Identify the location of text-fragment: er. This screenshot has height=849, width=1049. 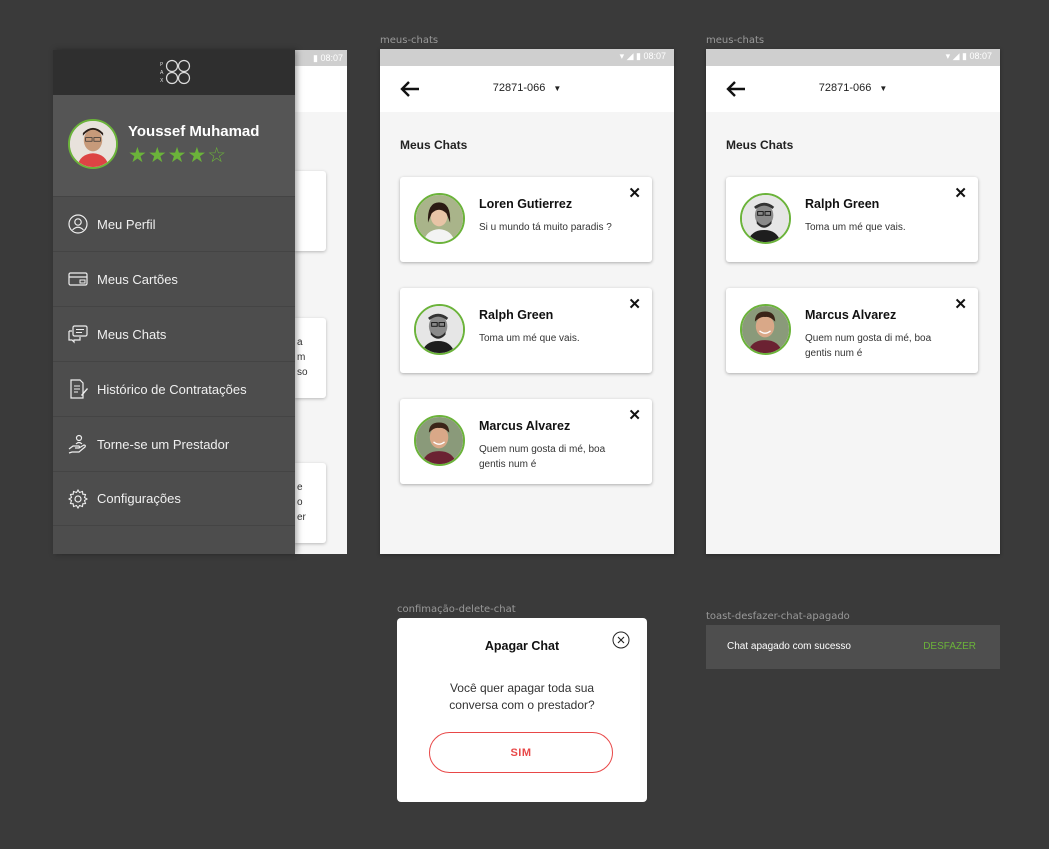
(301, 517).